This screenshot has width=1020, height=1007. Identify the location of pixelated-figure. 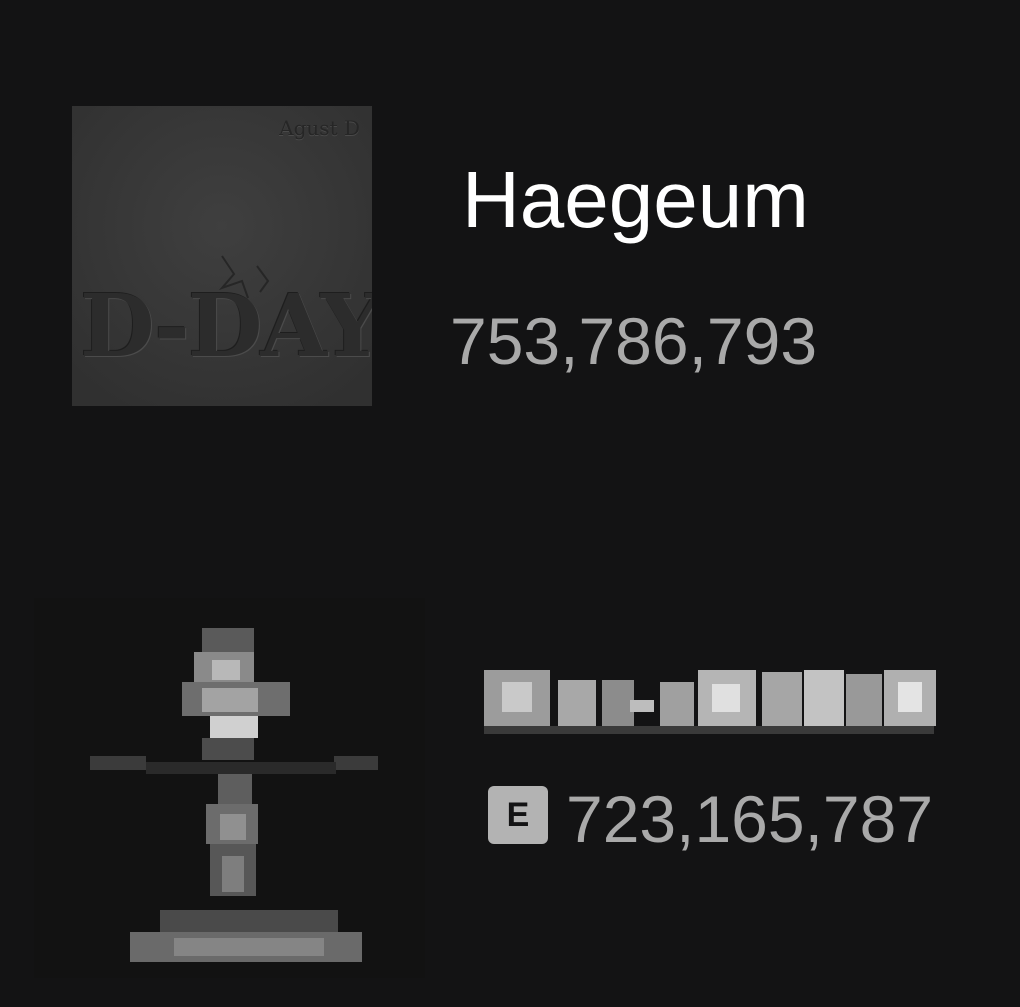
(229, 788).